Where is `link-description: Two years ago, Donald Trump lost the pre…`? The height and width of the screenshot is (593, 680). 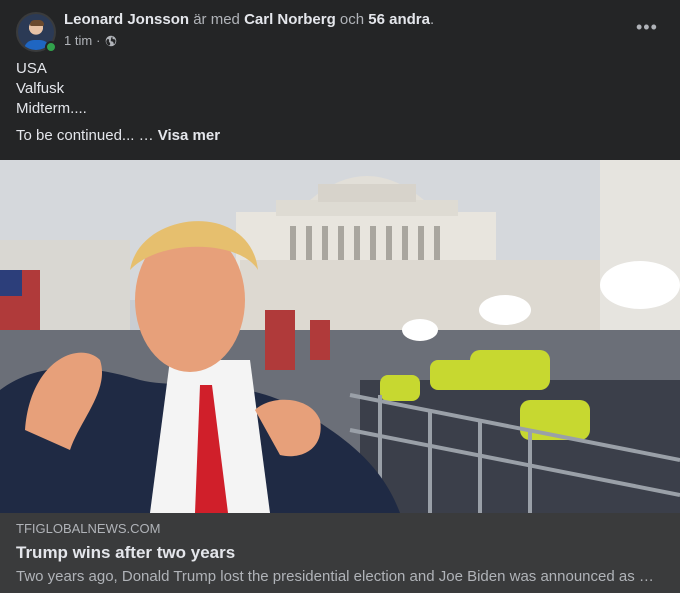 link-description: Two years ago, Donald Trump lost the pre… is located at coordinates (336, 576).